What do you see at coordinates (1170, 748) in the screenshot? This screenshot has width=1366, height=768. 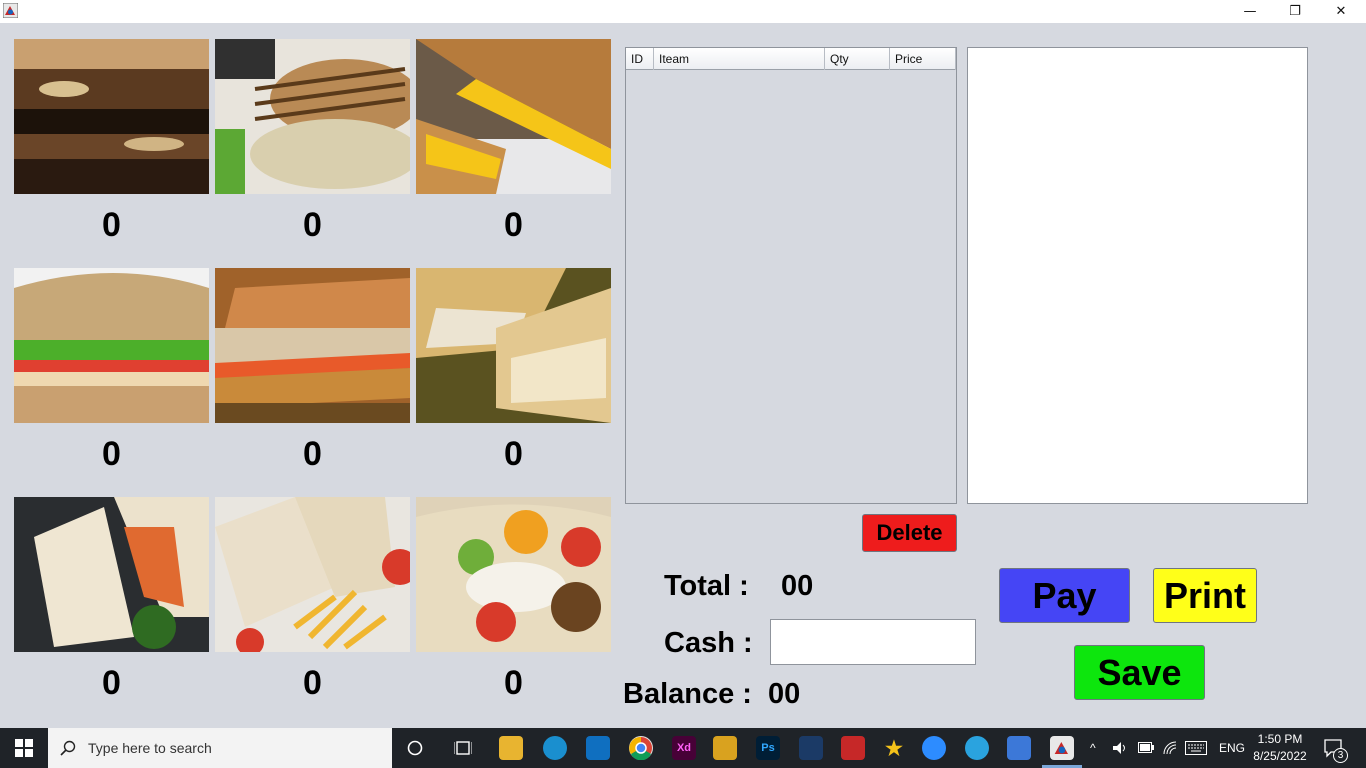 I see `wifi-icon` at bounding box center [1170, 748].